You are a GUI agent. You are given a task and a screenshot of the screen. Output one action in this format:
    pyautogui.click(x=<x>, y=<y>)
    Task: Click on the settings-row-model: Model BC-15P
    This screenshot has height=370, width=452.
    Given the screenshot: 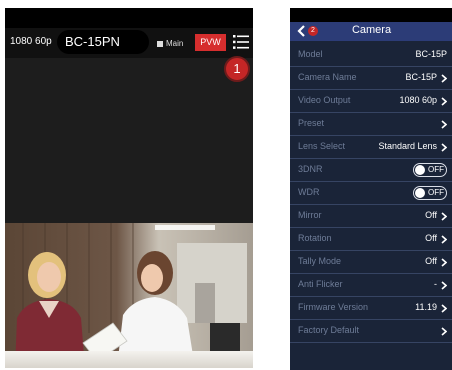 What is the action you would take?
    pyautogui.click(x=371, y=55)
    